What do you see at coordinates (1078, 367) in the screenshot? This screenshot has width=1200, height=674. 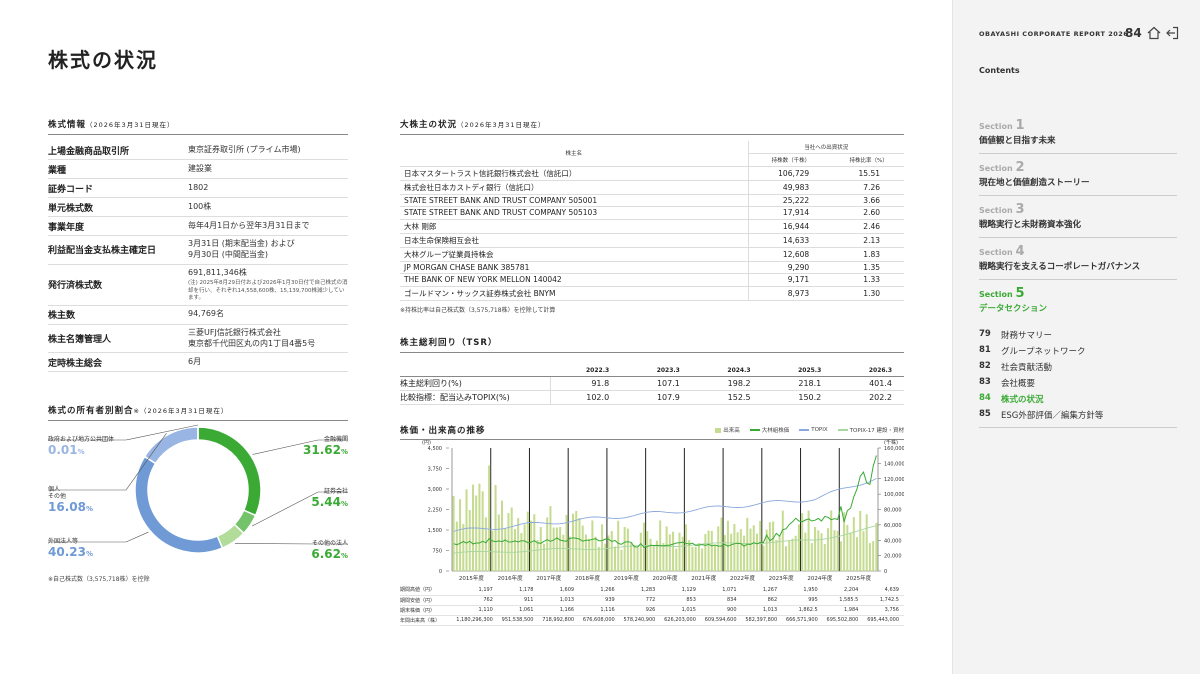 I see `subsection-item: 82 社会貢献活動` at bounding box center [1078, 367].